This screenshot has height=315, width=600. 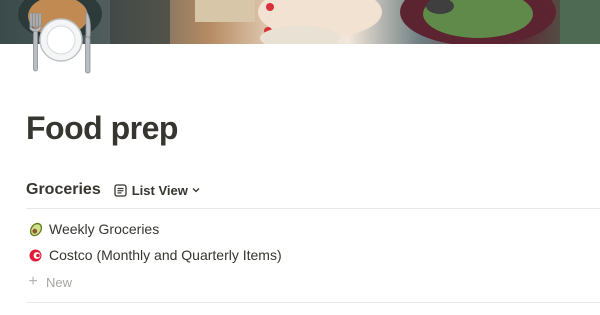 I want to click on list-item-label: Costco (Monthly and Quarterly Items), so click(x=165, y=255).